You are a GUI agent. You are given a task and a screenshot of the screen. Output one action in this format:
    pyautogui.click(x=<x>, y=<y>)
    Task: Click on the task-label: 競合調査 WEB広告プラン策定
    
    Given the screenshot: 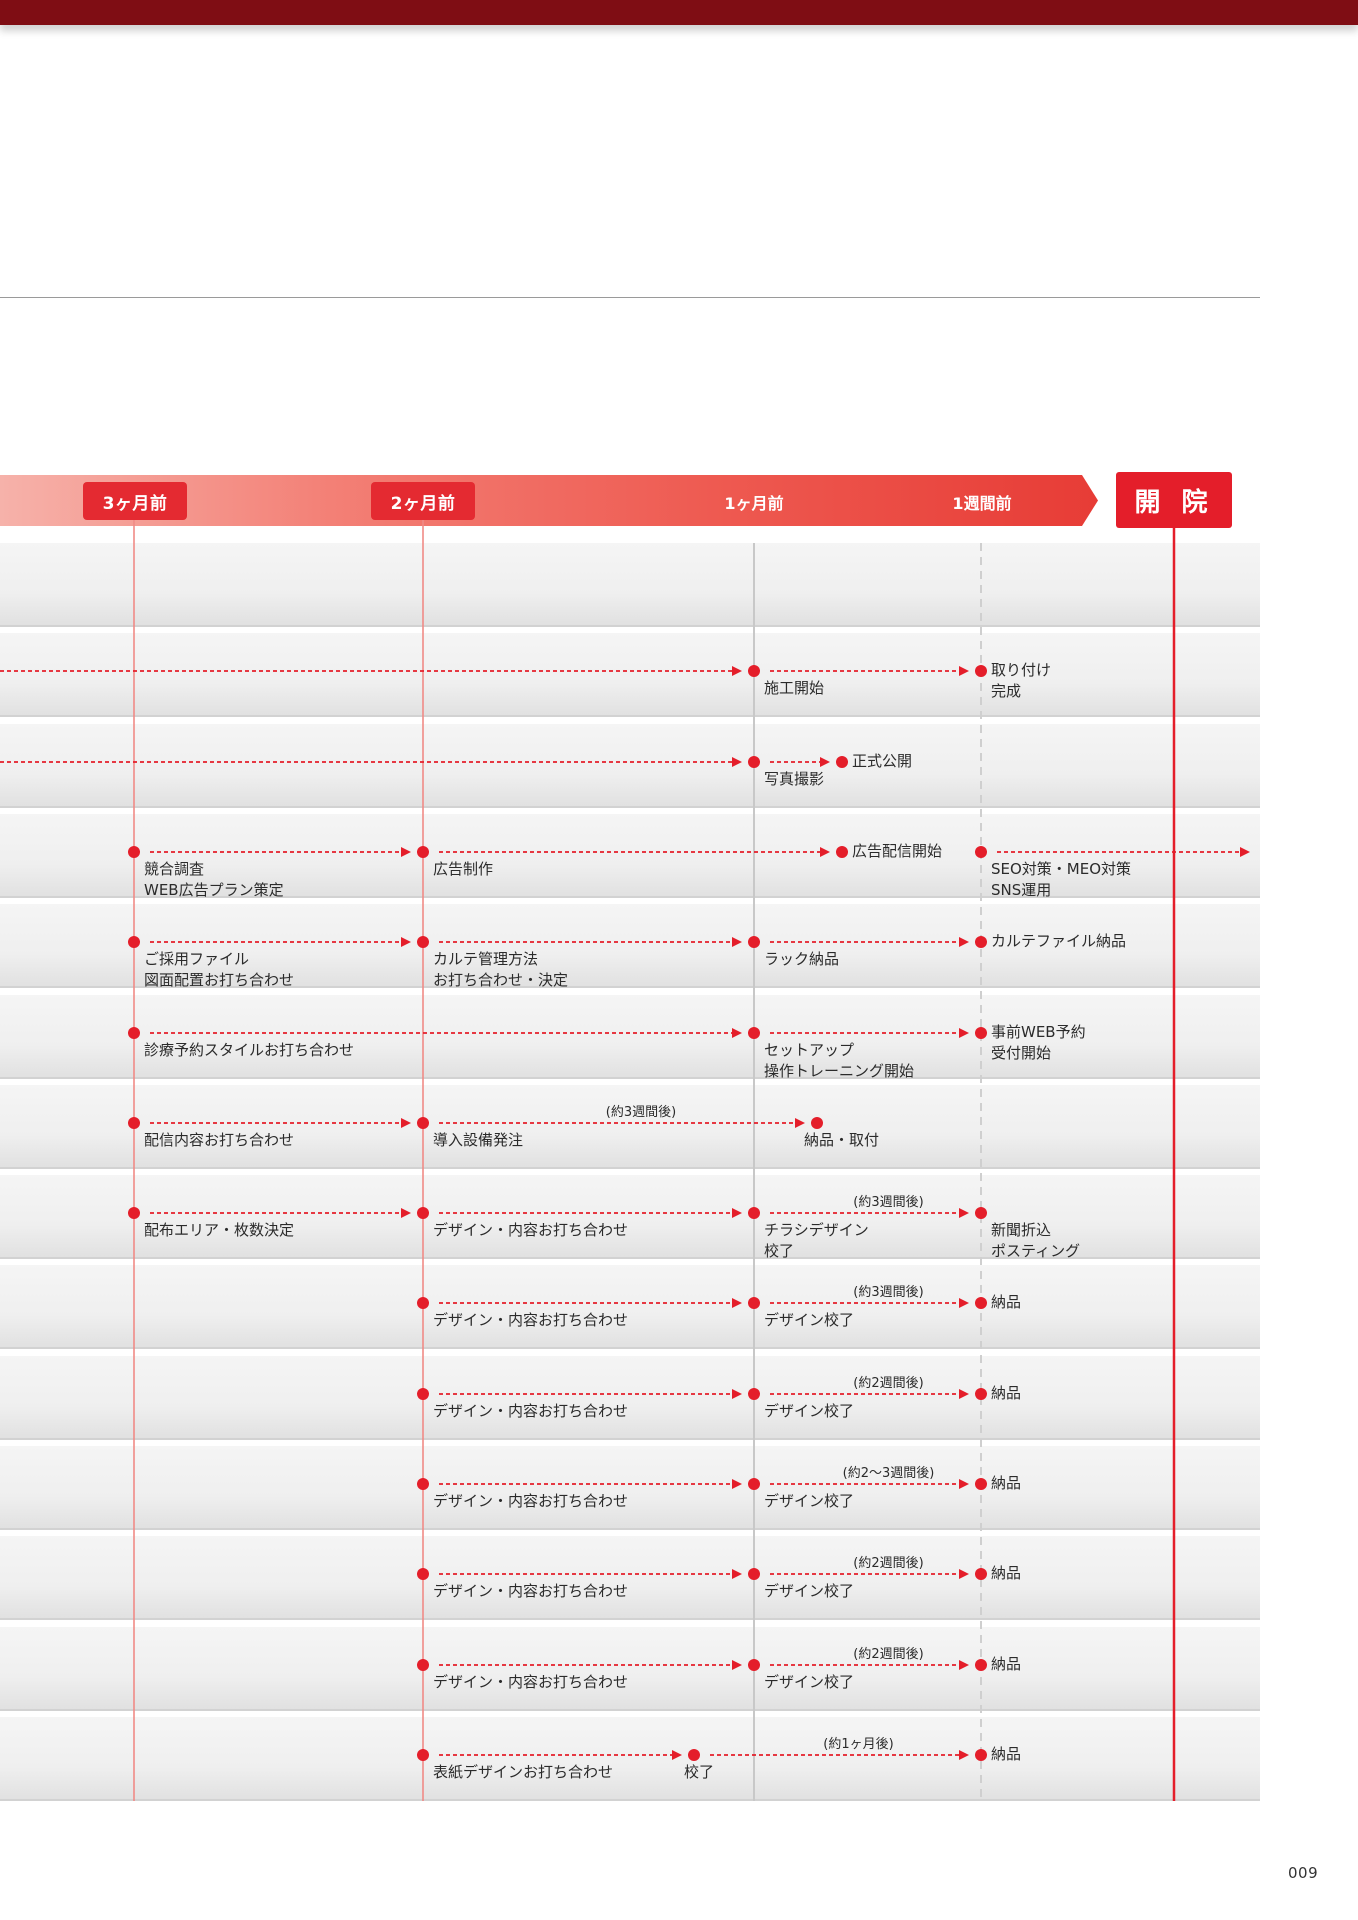 What is the action you would take?
    pyautogui.click(x=214, y=879)
    